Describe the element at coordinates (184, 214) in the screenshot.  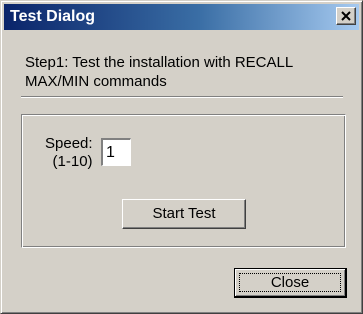
I see `start-test-button: Start Test` at that location.